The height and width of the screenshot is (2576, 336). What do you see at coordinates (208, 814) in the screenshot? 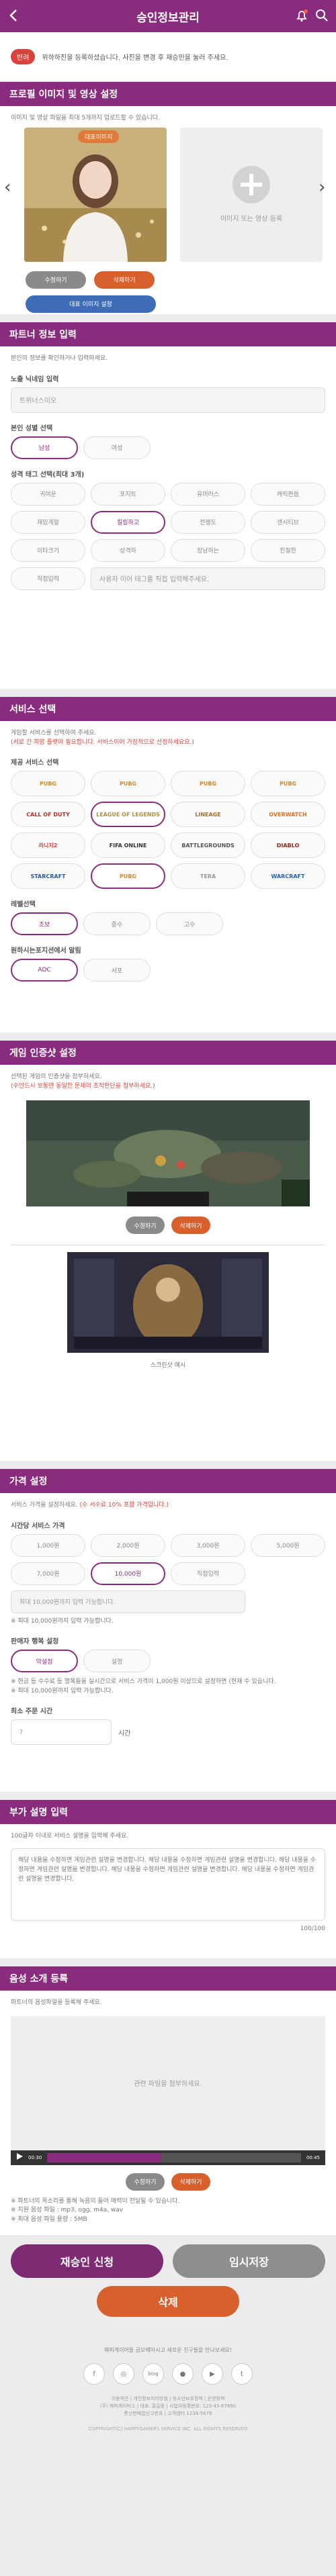
I see `game-option: LINEAGE` at bounding box center [208, 814].